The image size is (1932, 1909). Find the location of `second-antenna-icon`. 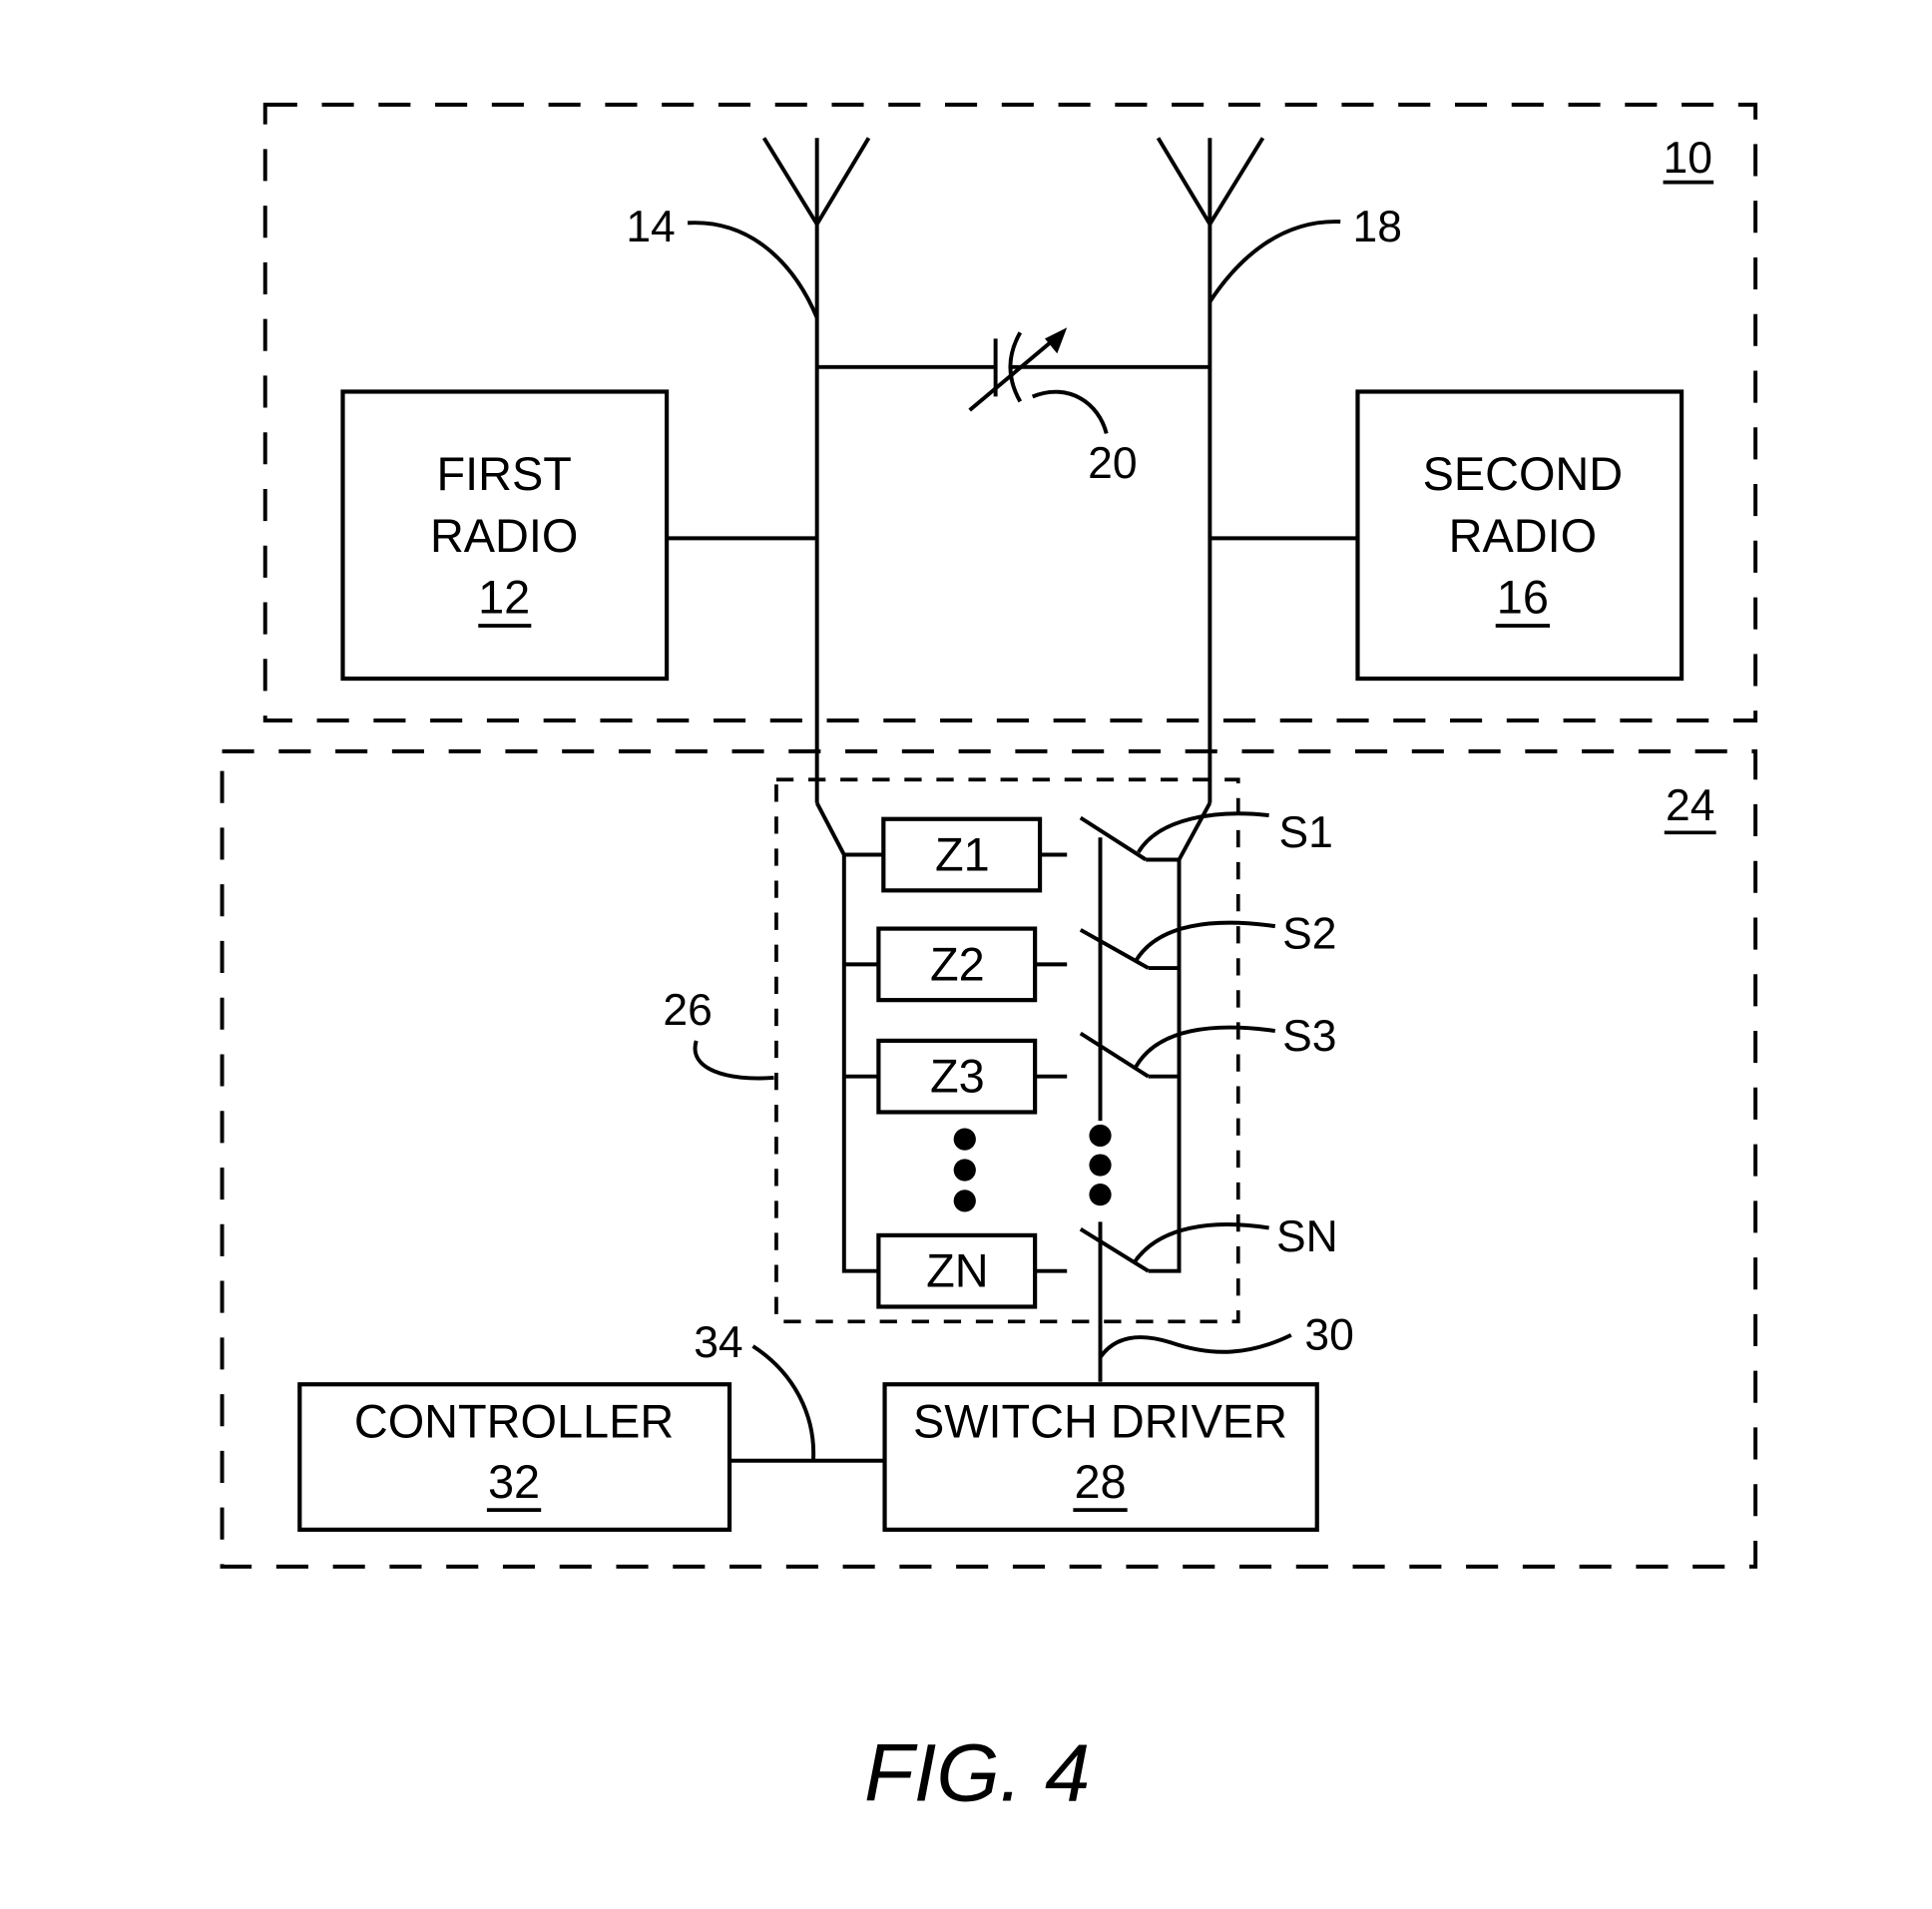

second-antenna-icon is located at coordinates (1210, 470).